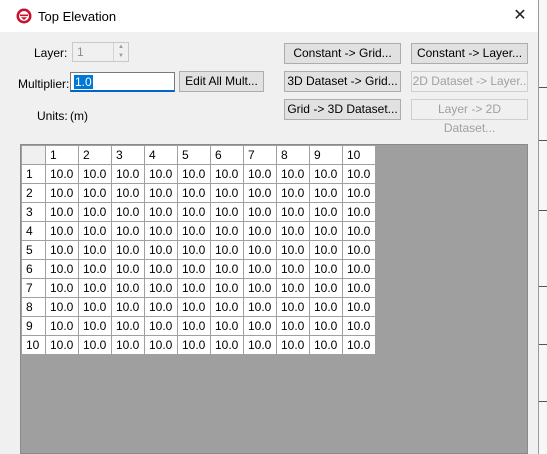 This screenshot has height=454, width=547. What do you see at coordinates (227, 155) in the screenshot?
I see `column-header: 6` at bounding box center [227, 155].